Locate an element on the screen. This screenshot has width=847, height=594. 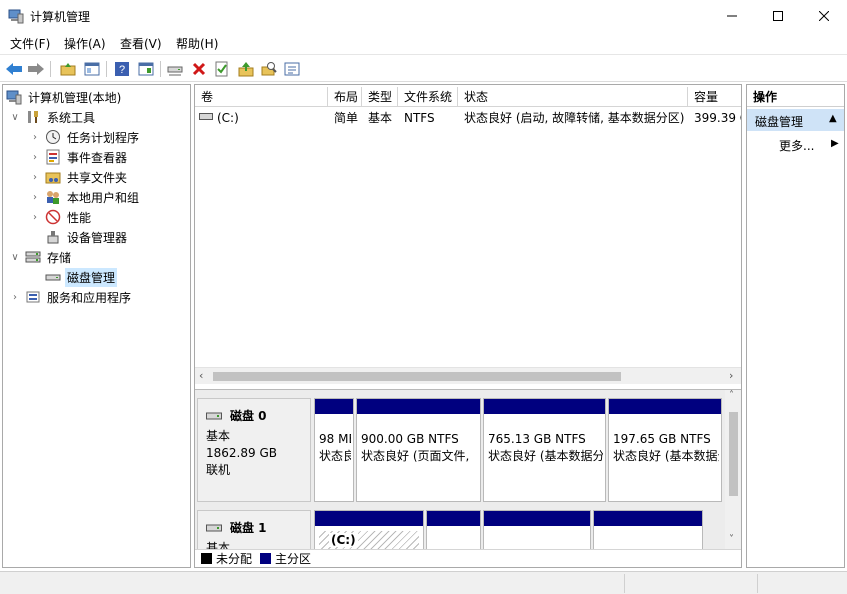
legend-label-primary: 主分区 is located at coordinates (293, 559).